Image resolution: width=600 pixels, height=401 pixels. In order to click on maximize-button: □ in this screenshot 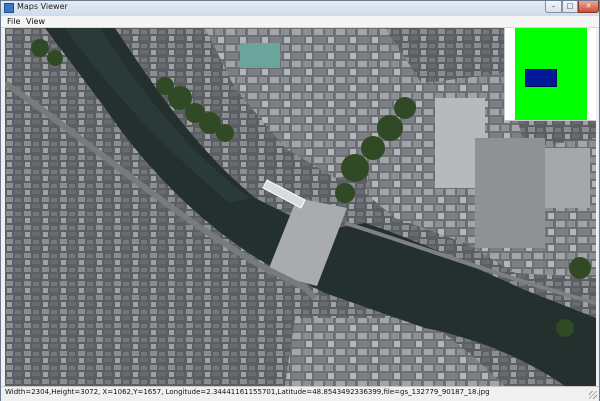, I will do `click(570, 7)`.